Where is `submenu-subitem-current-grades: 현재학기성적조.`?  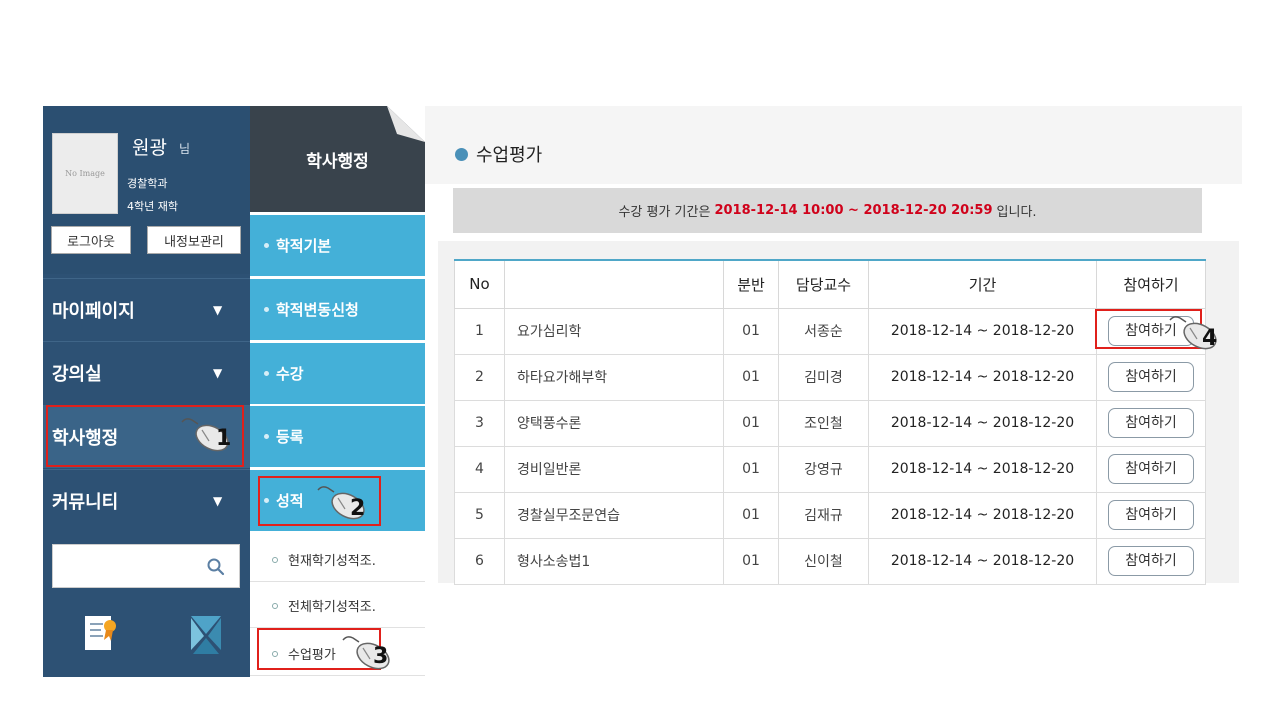 submenu-subitem-current-grades: 현재학기성적조. is located at coordinates (337, 560).